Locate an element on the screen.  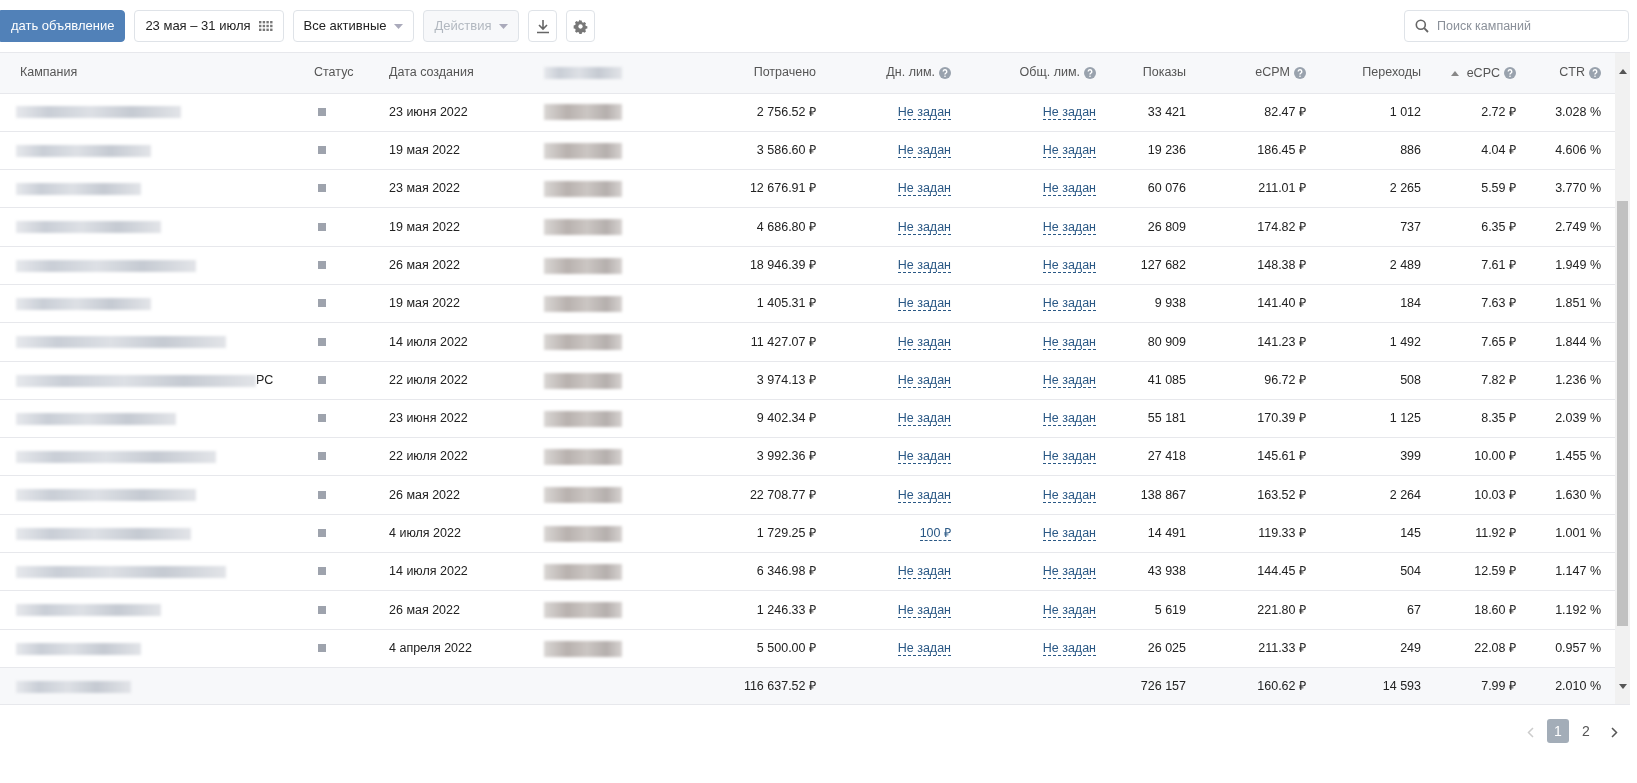
table-cell: 2.72 ₽ is located at coordinates (1498, 111).